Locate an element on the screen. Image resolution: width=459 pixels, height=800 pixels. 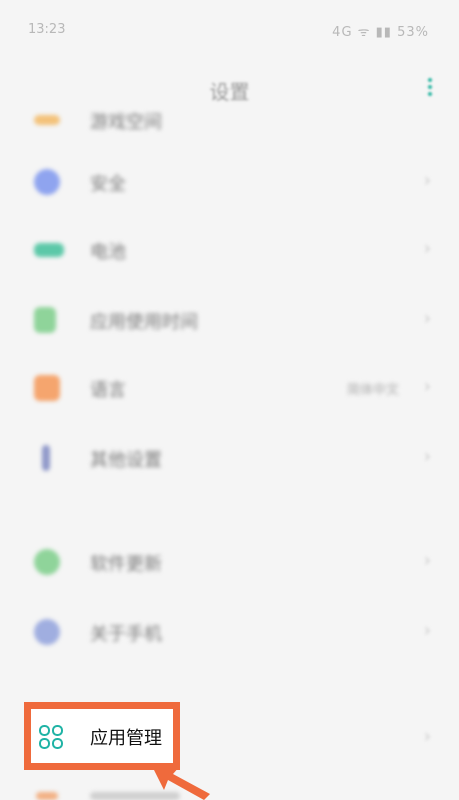
shield-icon is located at coordinates (47, 182).